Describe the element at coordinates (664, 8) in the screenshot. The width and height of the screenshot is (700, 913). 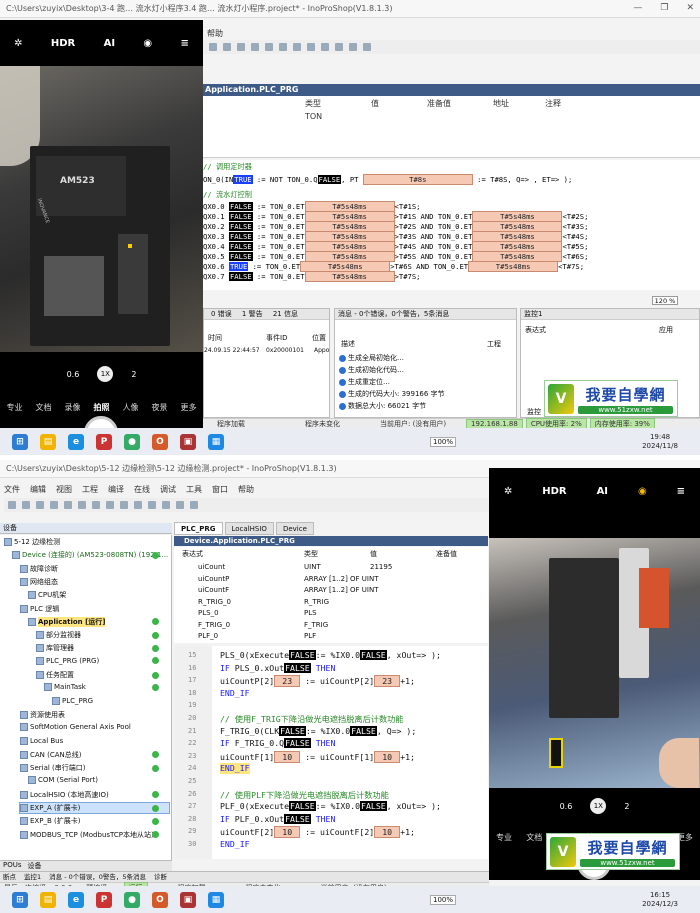
I see `maximize-button: ❐` at that location.